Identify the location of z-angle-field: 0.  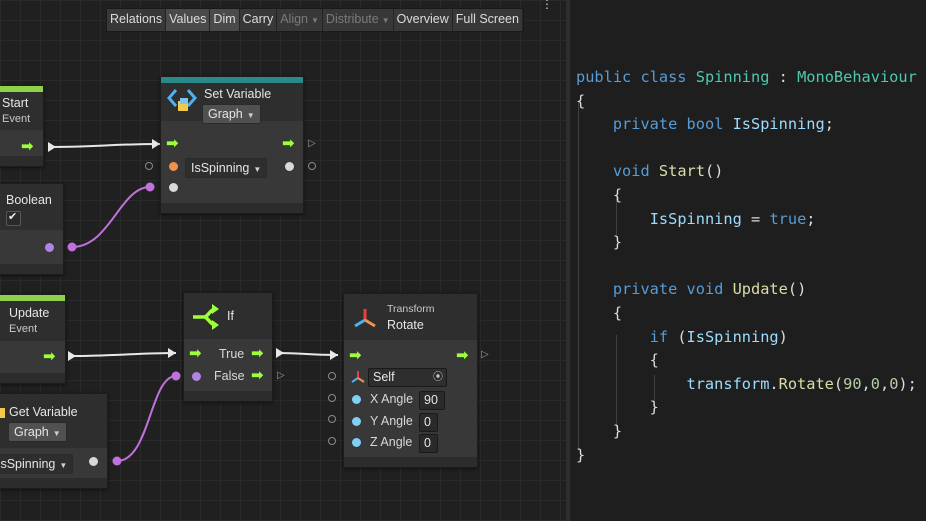
(428, 443).